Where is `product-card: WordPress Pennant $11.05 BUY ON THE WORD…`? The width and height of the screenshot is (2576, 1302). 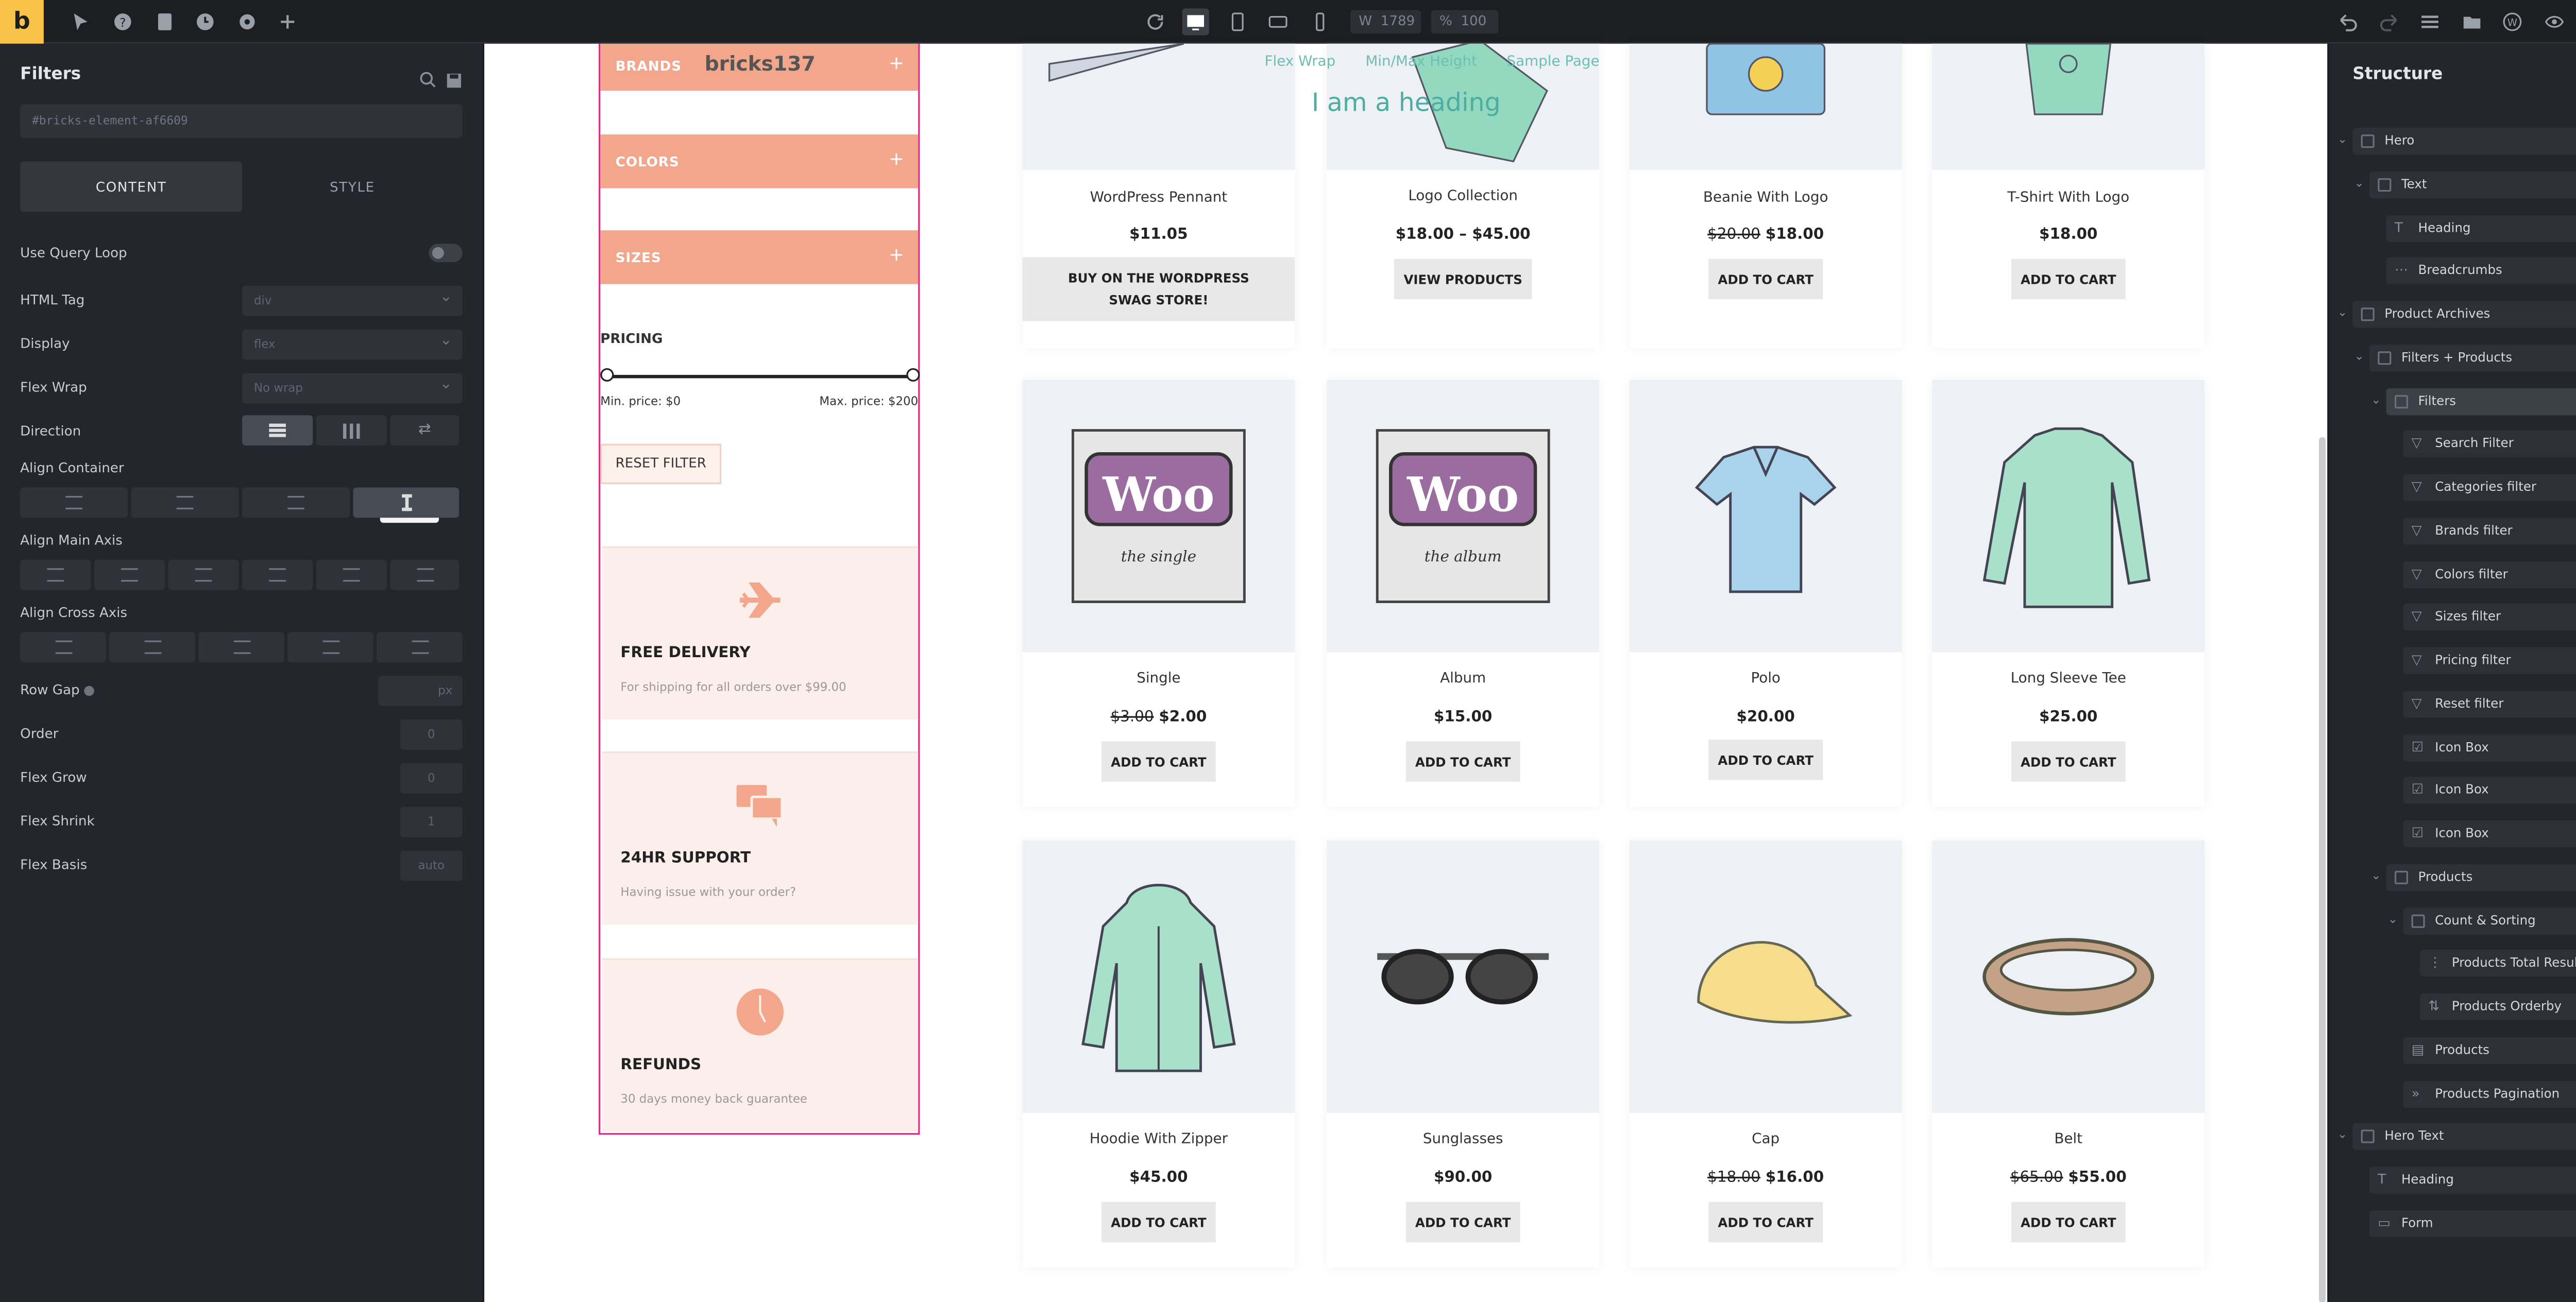 product-card: WordPress Pennant $11.05 BUY ON THE WORD… is located at coordinates (1158, 195).